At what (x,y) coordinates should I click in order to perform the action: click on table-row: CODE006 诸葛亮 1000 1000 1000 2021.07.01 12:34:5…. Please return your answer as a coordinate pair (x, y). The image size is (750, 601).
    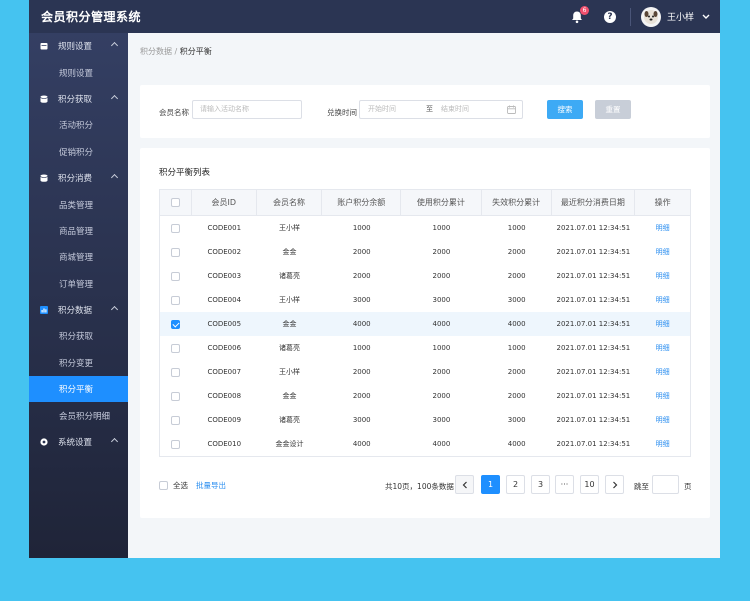
    Looking at the image, I should click on (425, 348).